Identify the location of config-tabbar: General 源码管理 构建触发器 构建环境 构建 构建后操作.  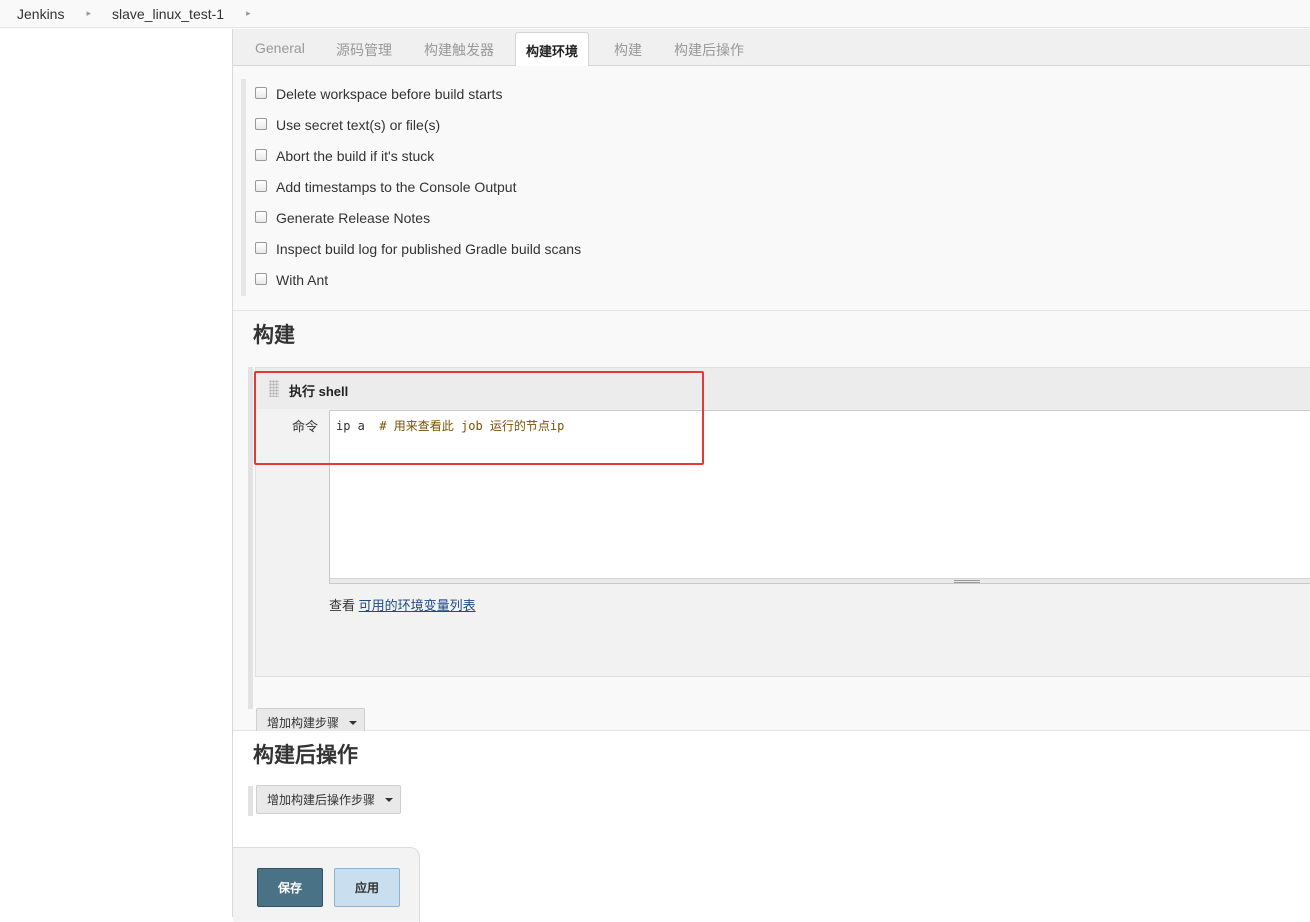
(771, 48).